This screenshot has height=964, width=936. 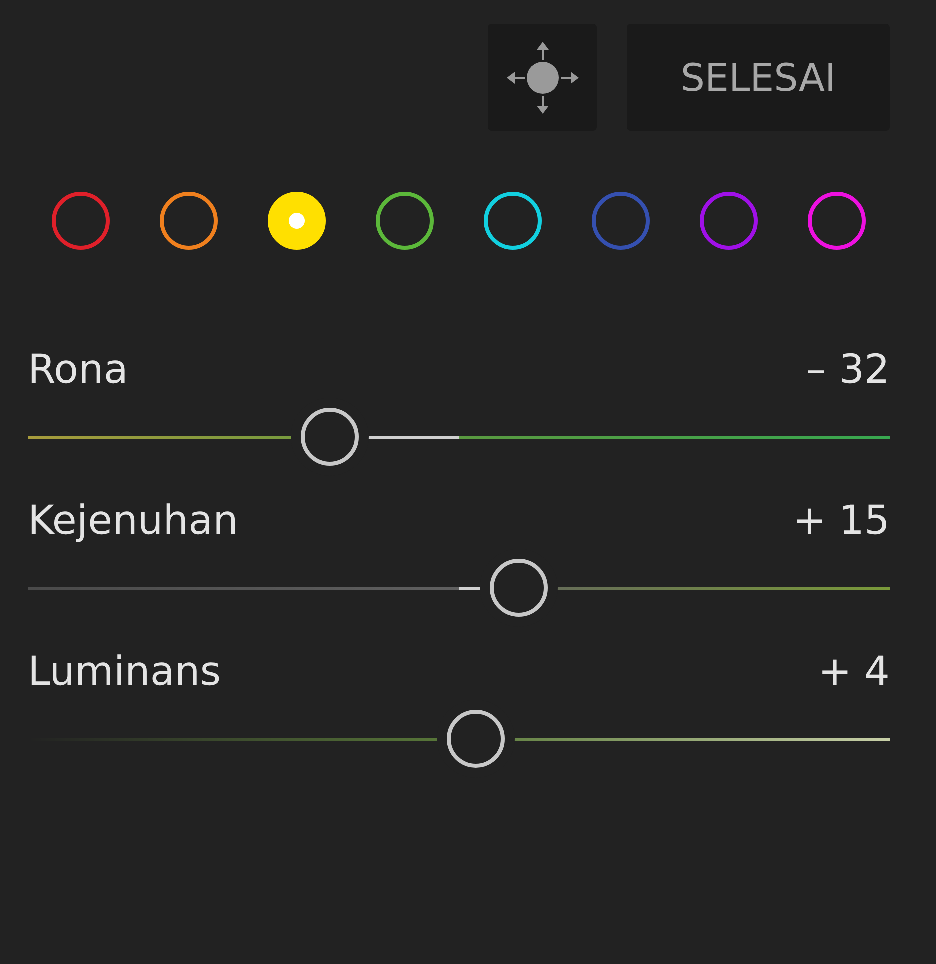 I want to click on slider-label: Kejenuhan, so click(x=133, y=521).